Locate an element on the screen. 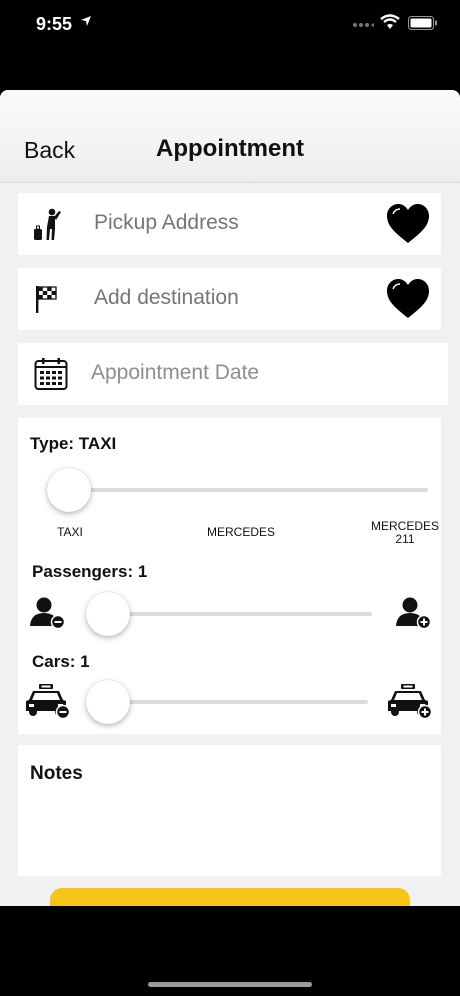 This screenshot has width=460, height=996. remove-passenger-icon is located at coordinates (48, 613).